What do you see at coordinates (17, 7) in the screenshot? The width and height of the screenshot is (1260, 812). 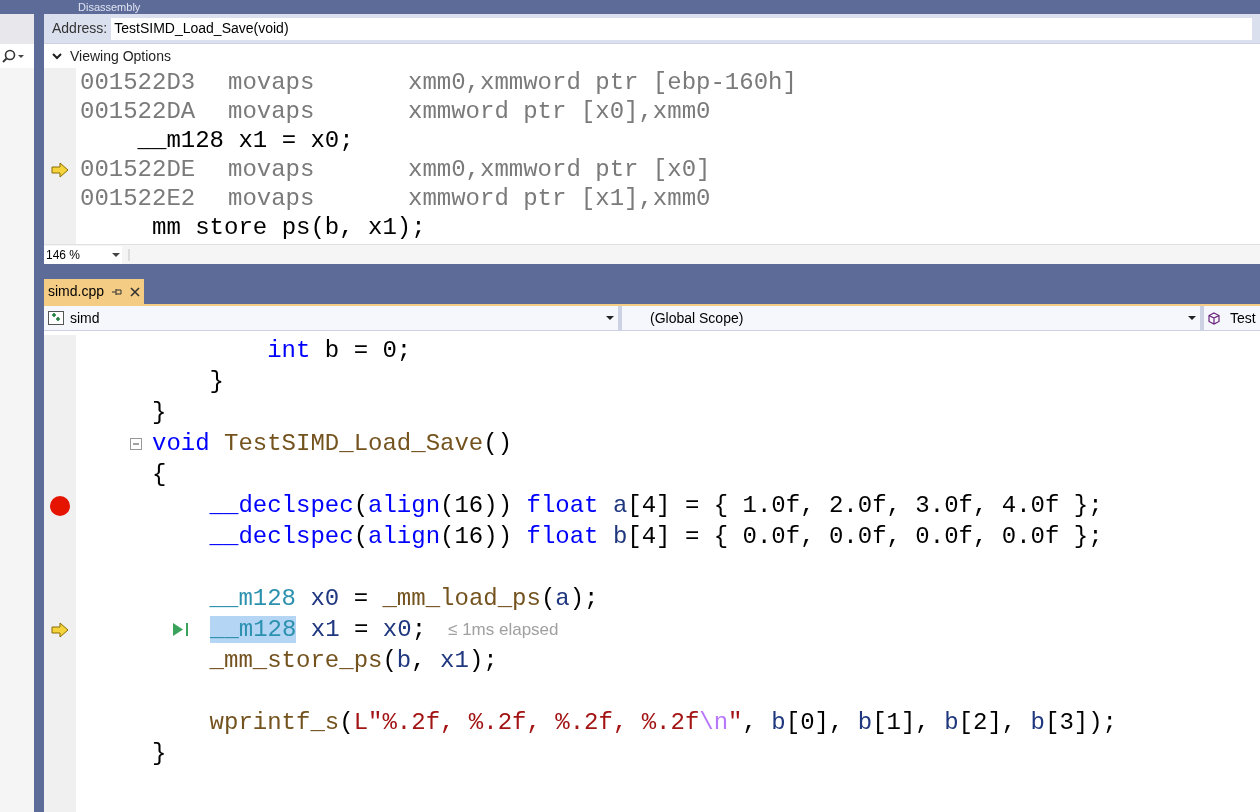 I see `panel-title-bar` at bounding box center [17, 7].